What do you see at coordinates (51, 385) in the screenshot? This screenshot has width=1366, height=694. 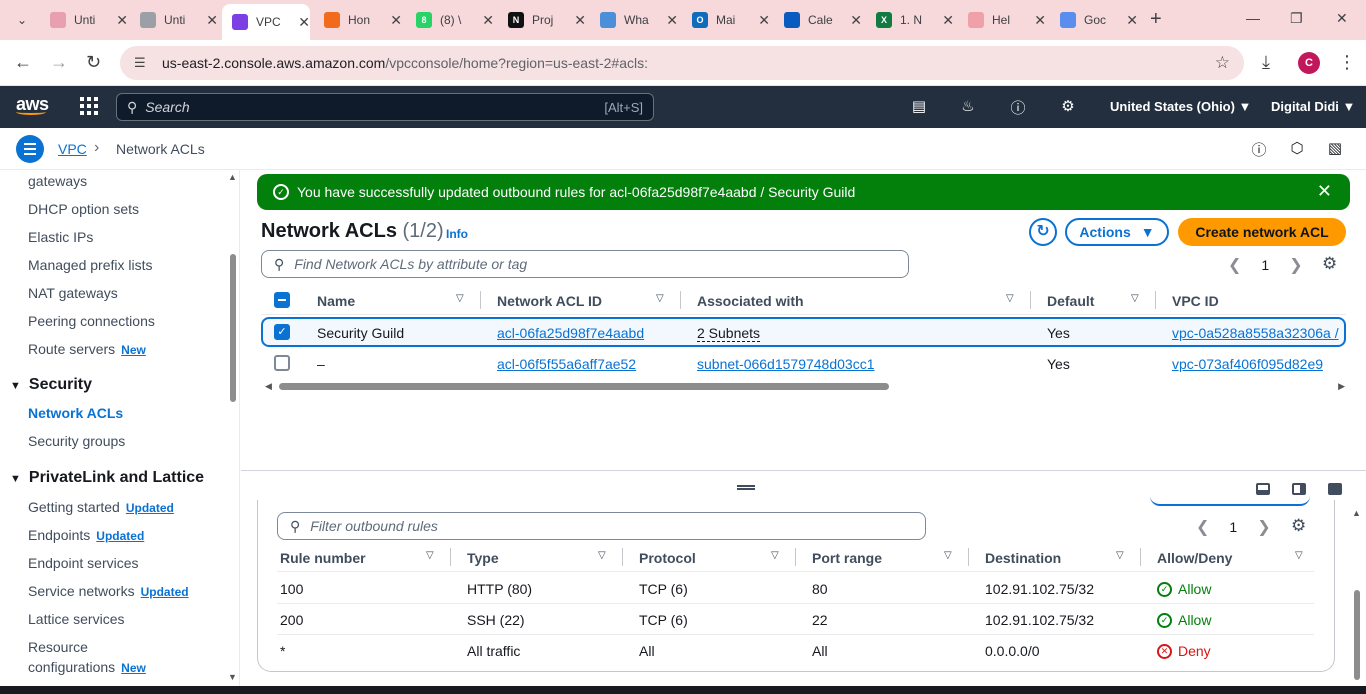 I see `section-security: ▼ Security` at bounding box center [51, 385].